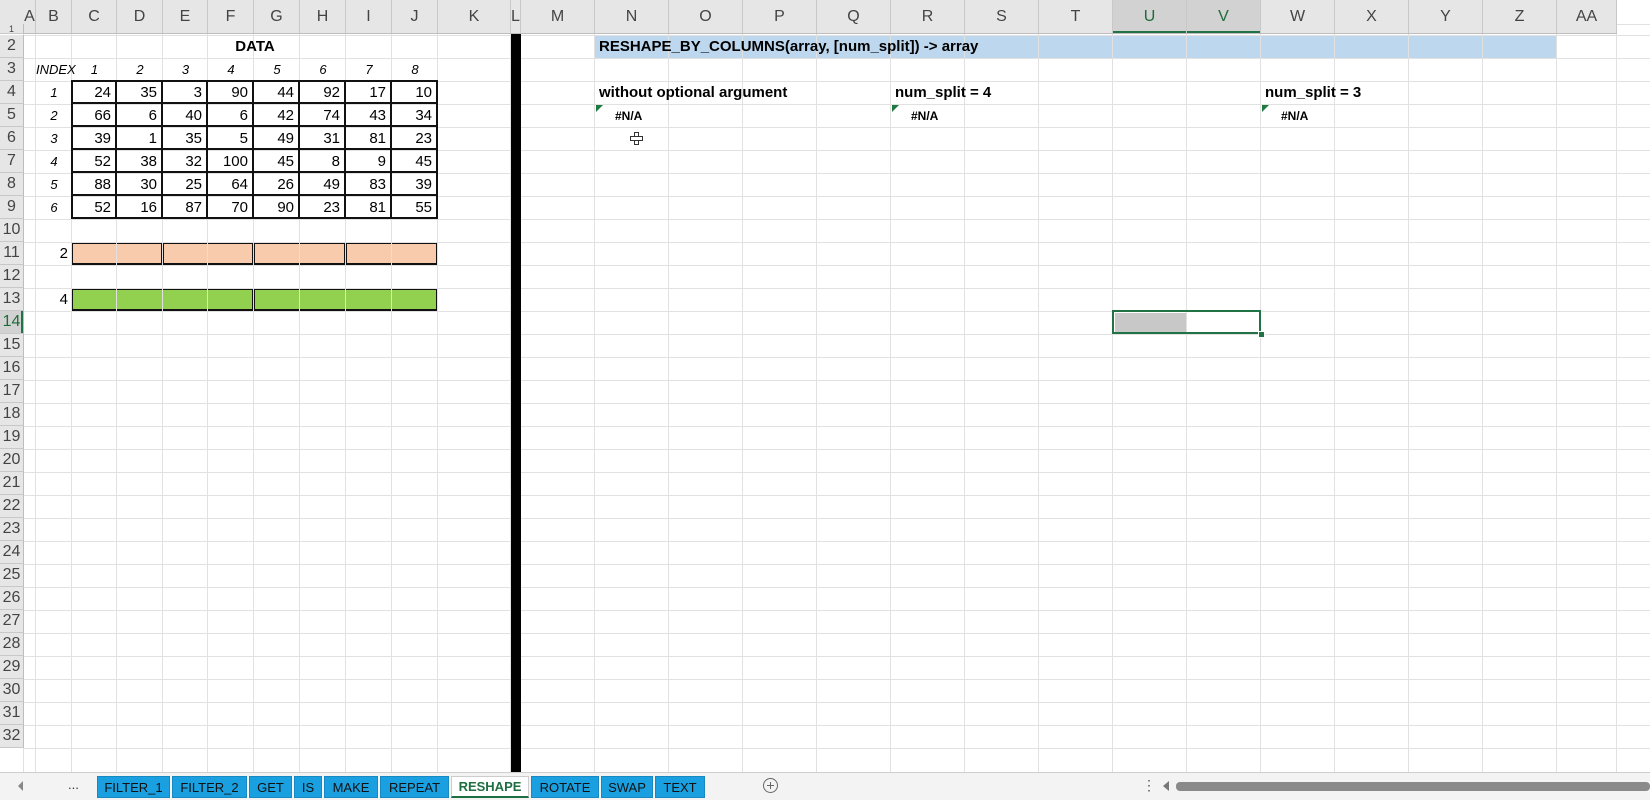 This screenshot has height=800, width=1650. What do you see at coordinates (12, 115) in the screenshot?
I see `row-header-5: 5` at bounding box center [12, 115].